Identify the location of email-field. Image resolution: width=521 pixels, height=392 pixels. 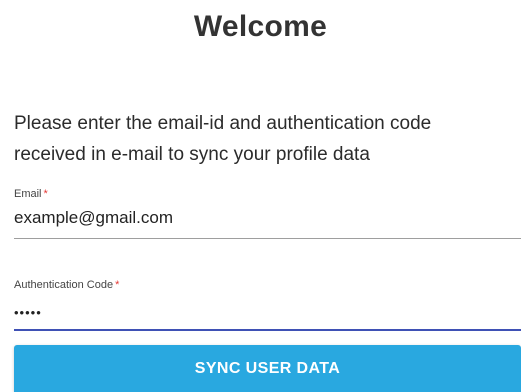
(267, 221).